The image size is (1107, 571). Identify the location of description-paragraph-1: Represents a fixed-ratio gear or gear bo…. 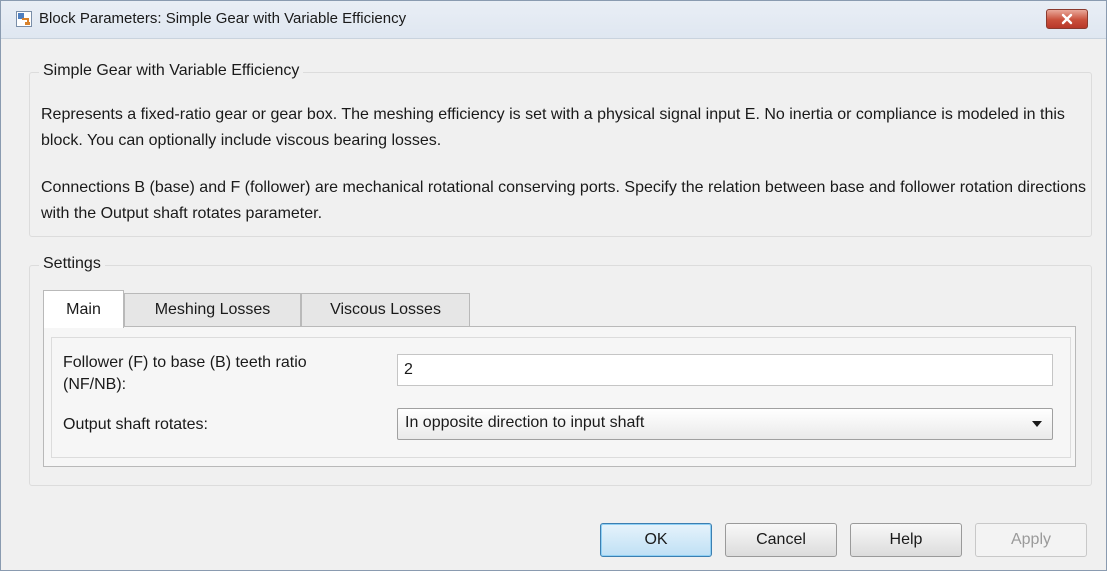
(553, 127).